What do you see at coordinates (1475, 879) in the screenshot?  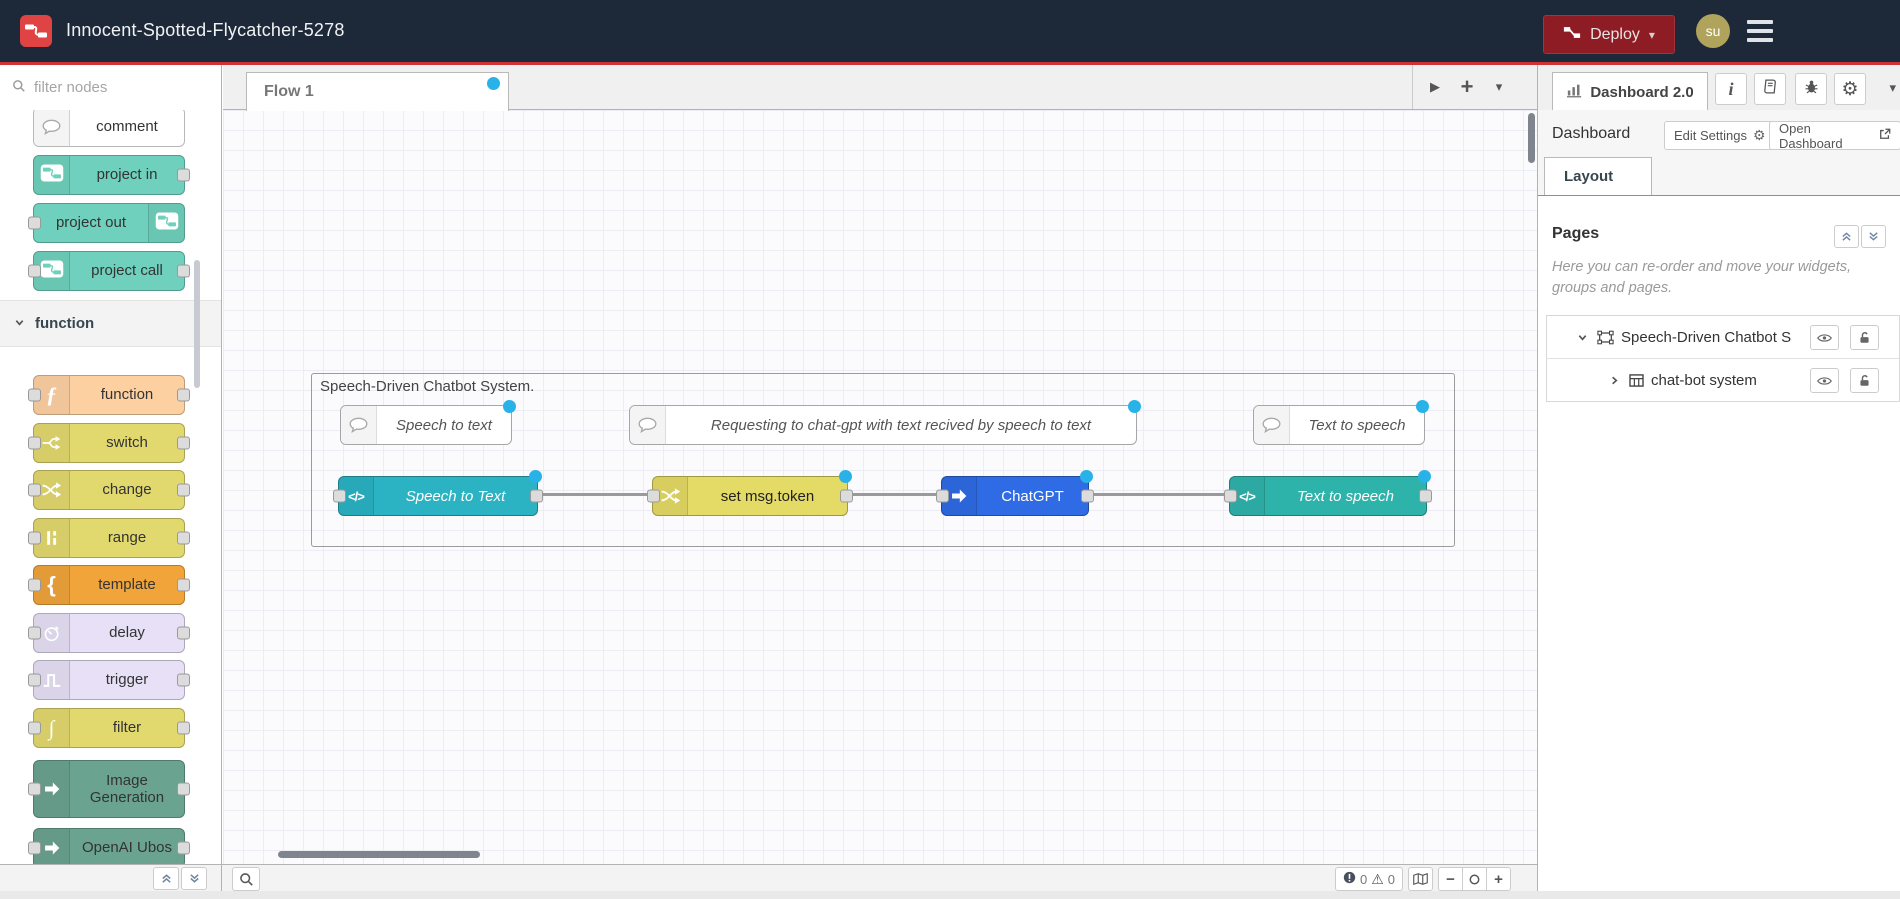 I see `zoom-reset-button` at bounding box center [1475, 879].